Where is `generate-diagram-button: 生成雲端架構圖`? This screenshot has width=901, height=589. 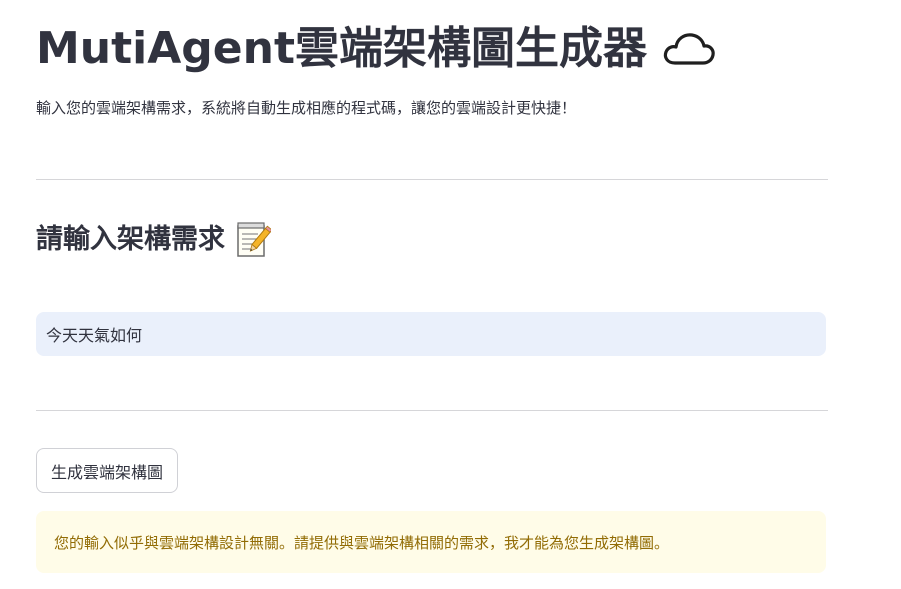 generate-diagram-button: 生成雲端架構圖 is located at coordinates (107, 470).